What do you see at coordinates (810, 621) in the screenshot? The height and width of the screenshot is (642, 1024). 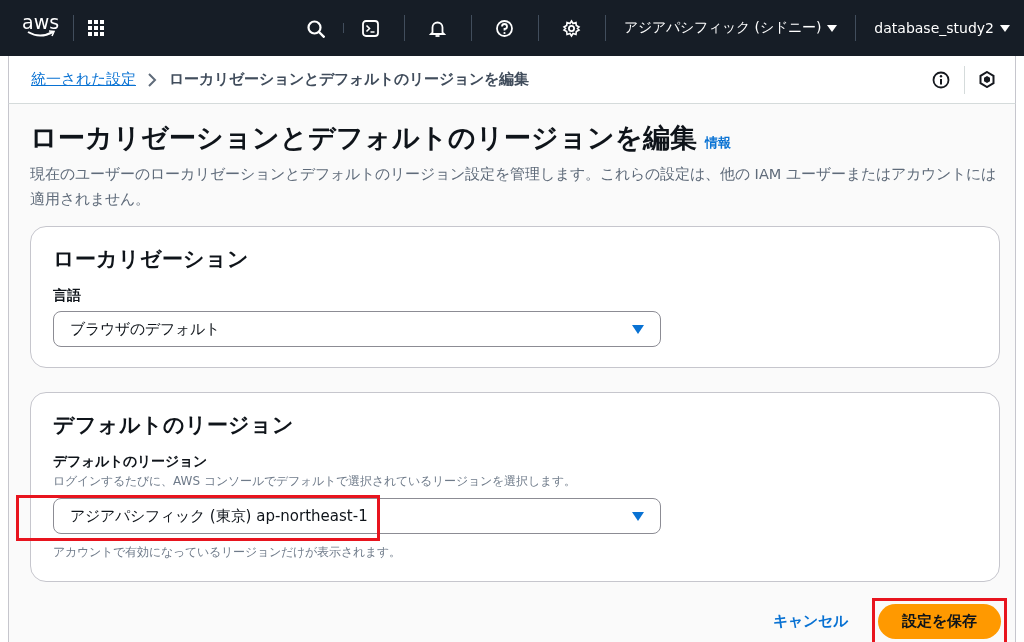 I see `cancel-link: キャンセル` at bounding box center [810, 621].